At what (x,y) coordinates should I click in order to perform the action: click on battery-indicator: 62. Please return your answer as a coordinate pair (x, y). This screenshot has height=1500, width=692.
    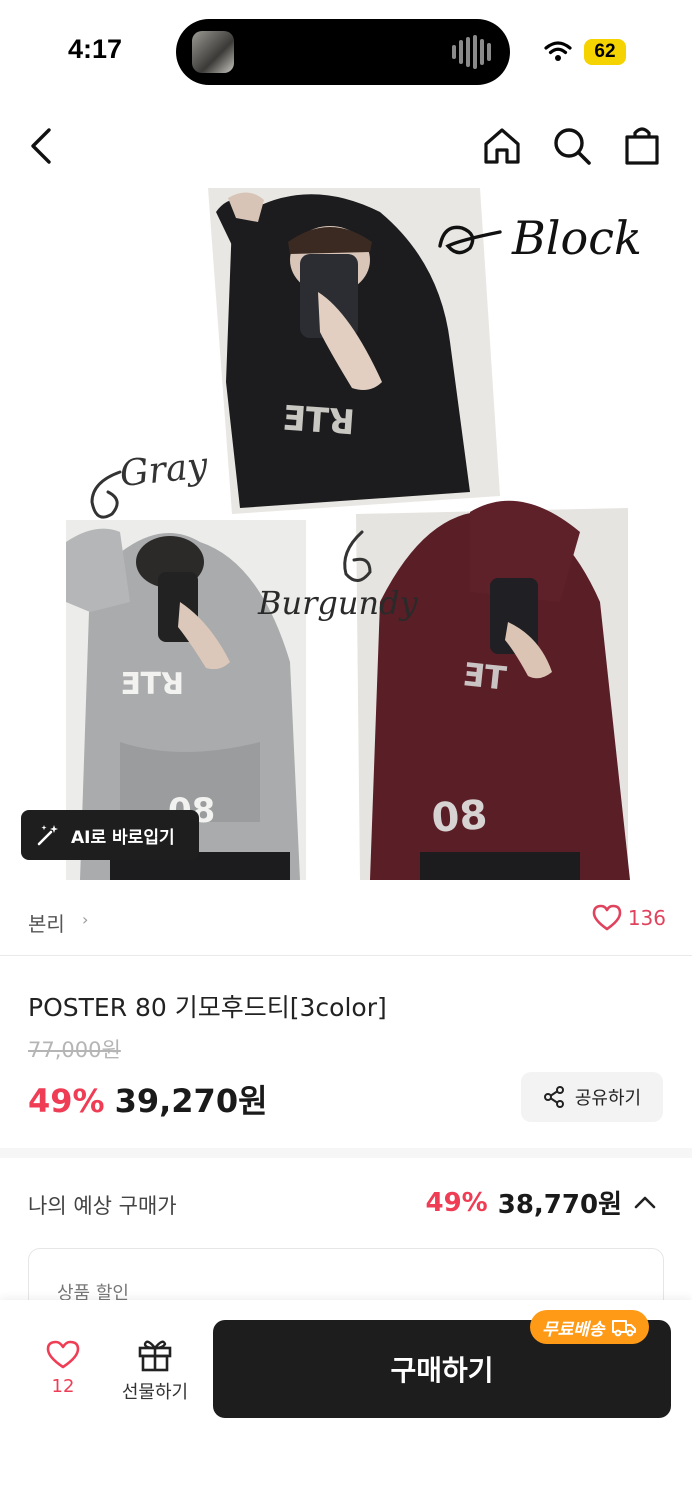
    Looking at the image, I should click on (605, 52).